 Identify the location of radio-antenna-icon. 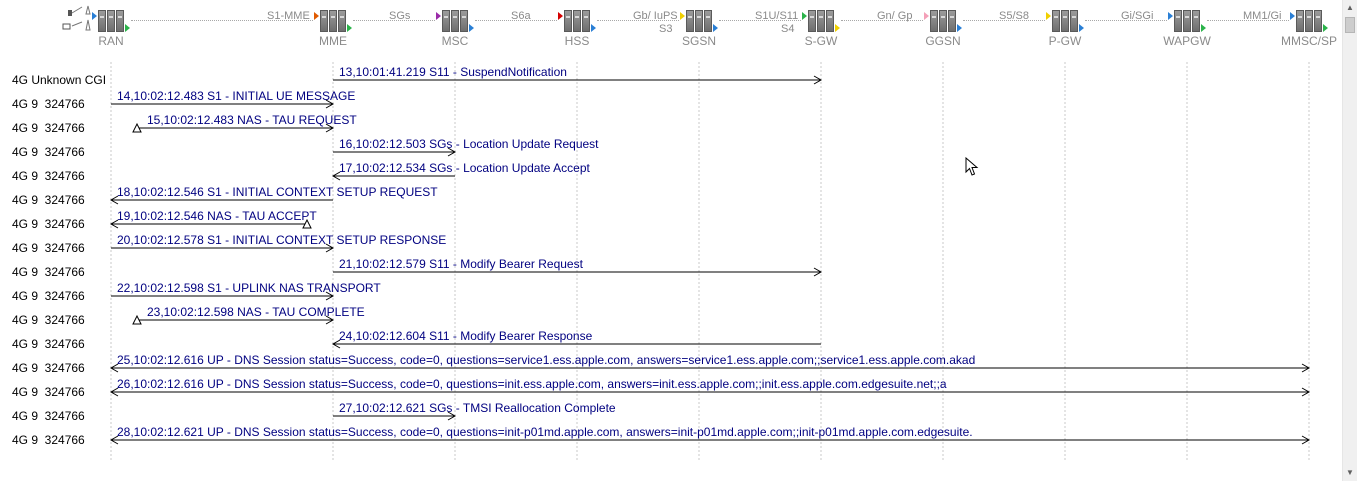
(76, 18).